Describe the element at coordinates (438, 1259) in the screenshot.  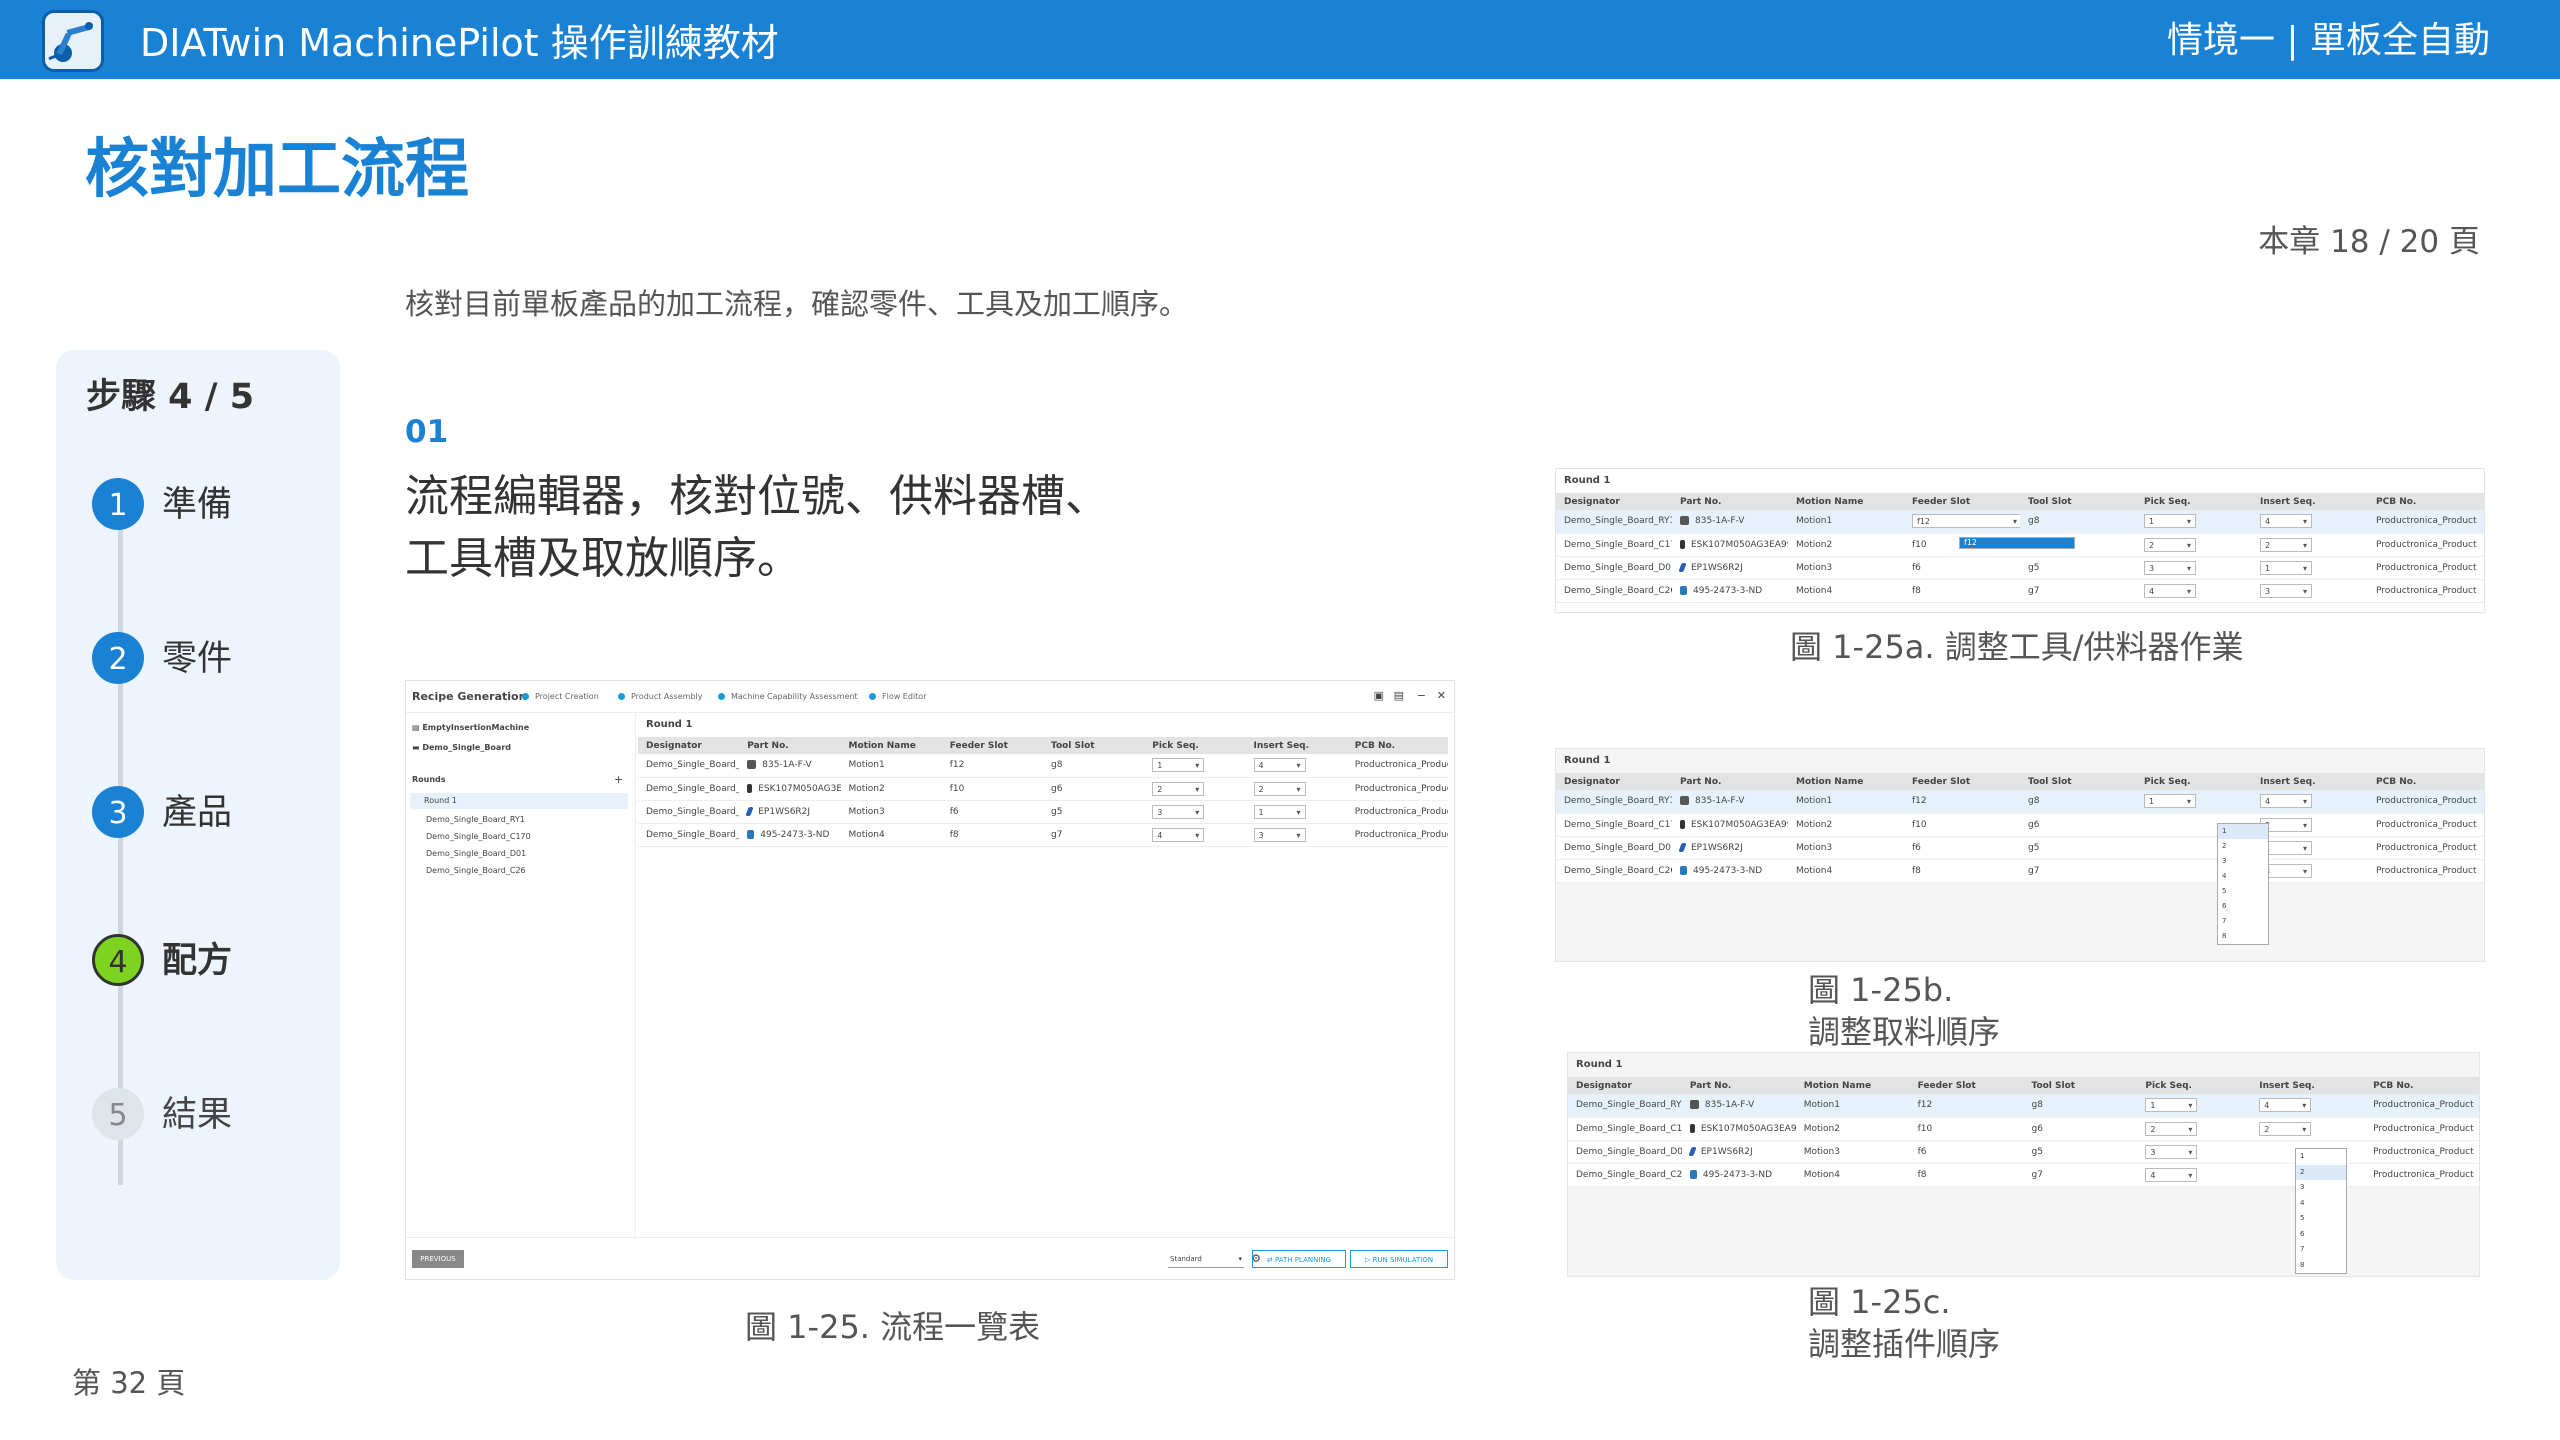
I see `previous-button: PREVIOUS` at that location.